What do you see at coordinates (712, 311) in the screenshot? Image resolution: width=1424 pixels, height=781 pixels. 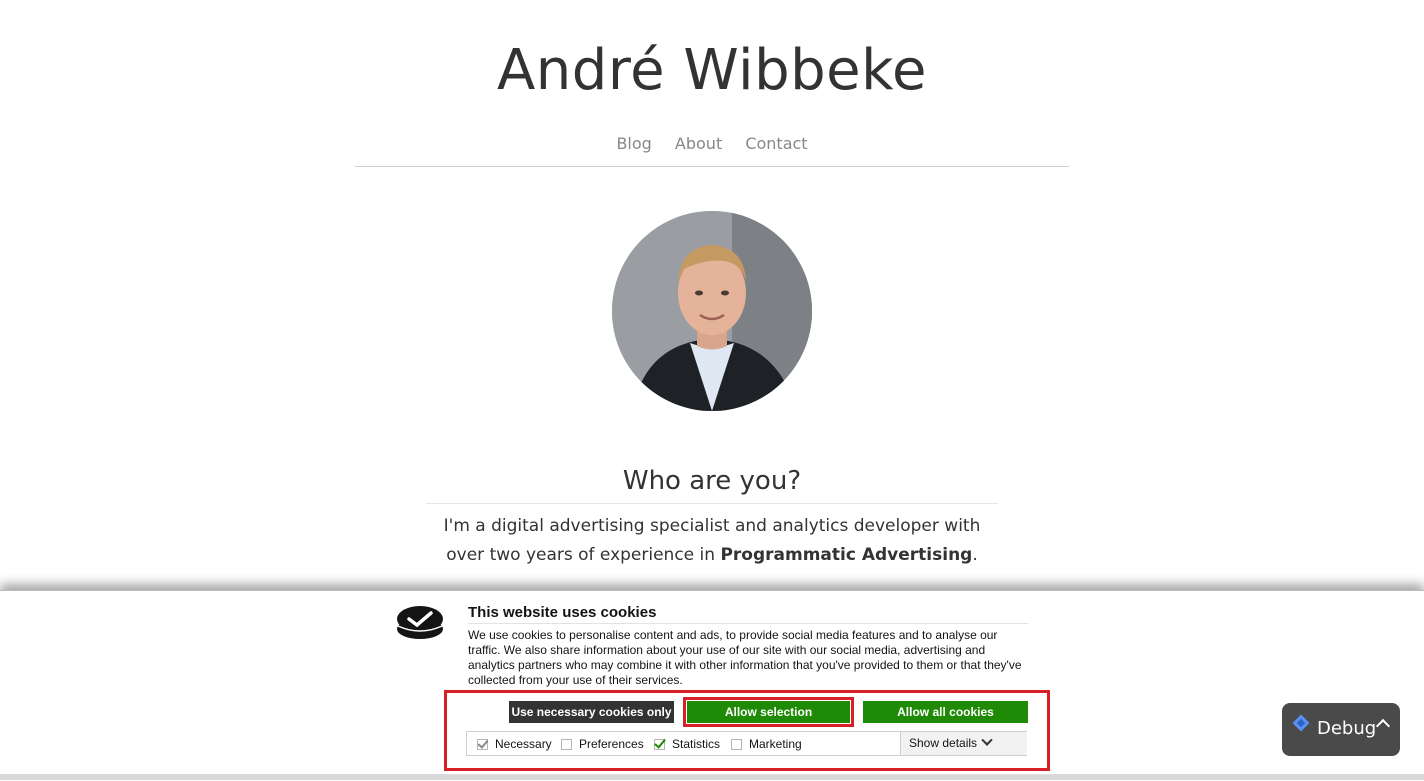 I see `profile-photo` at bounding box center [712, 311].